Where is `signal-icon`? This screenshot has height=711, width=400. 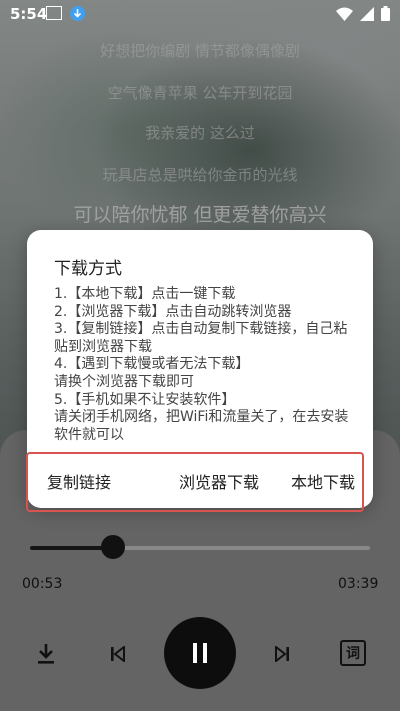
signal-icon is located at coordinates (367, 13).